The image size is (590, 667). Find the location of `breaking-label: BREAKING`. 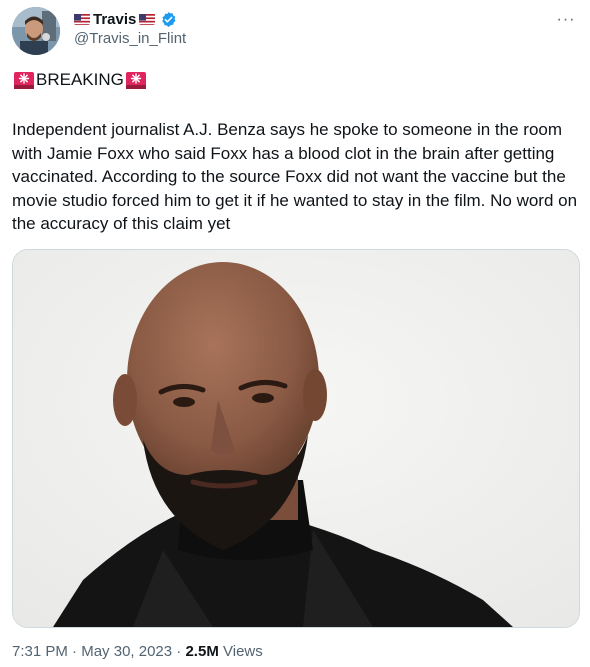

breaking-label: BREAKING is located at coordinates (80, 79).